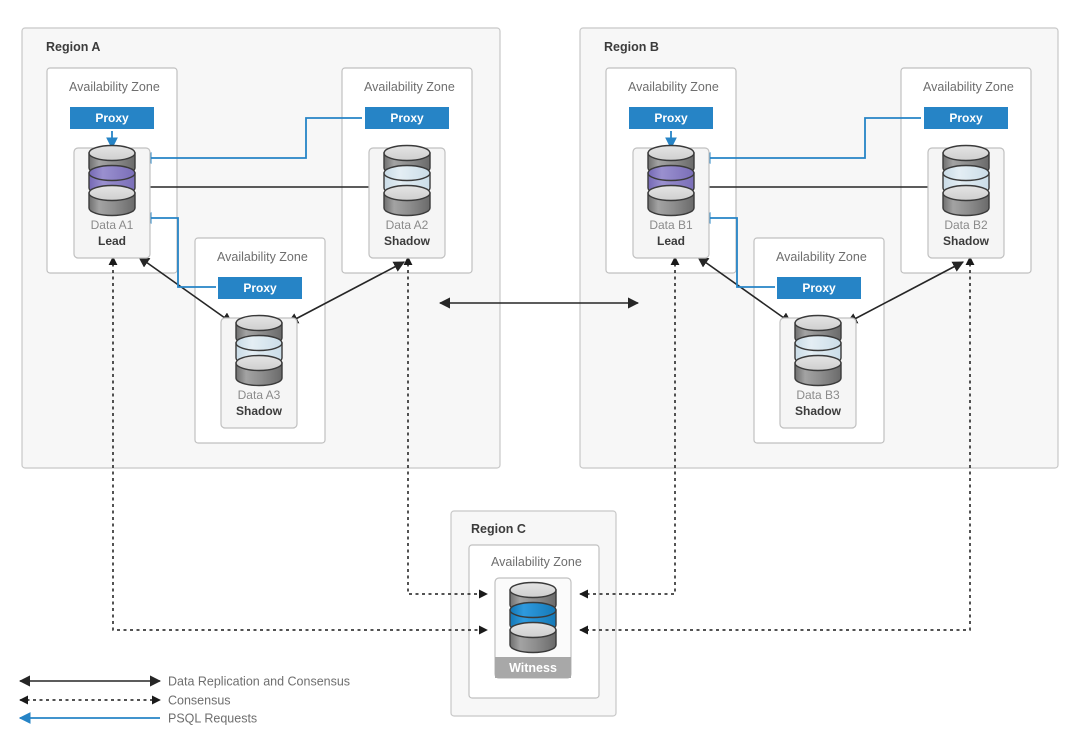  I want to click on proxy-az-a3: Proxy, so click(260, 288).